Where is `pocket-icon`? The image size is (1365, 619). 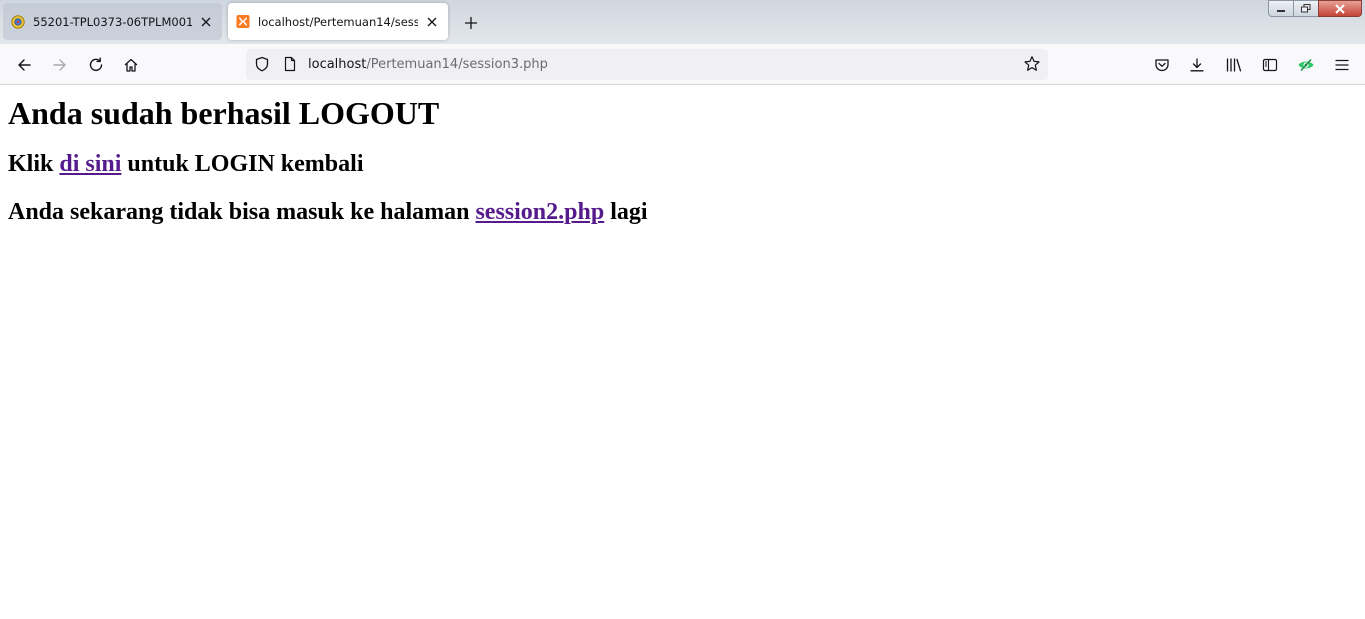 pocket-icon is located at coordinates (1162, 65).